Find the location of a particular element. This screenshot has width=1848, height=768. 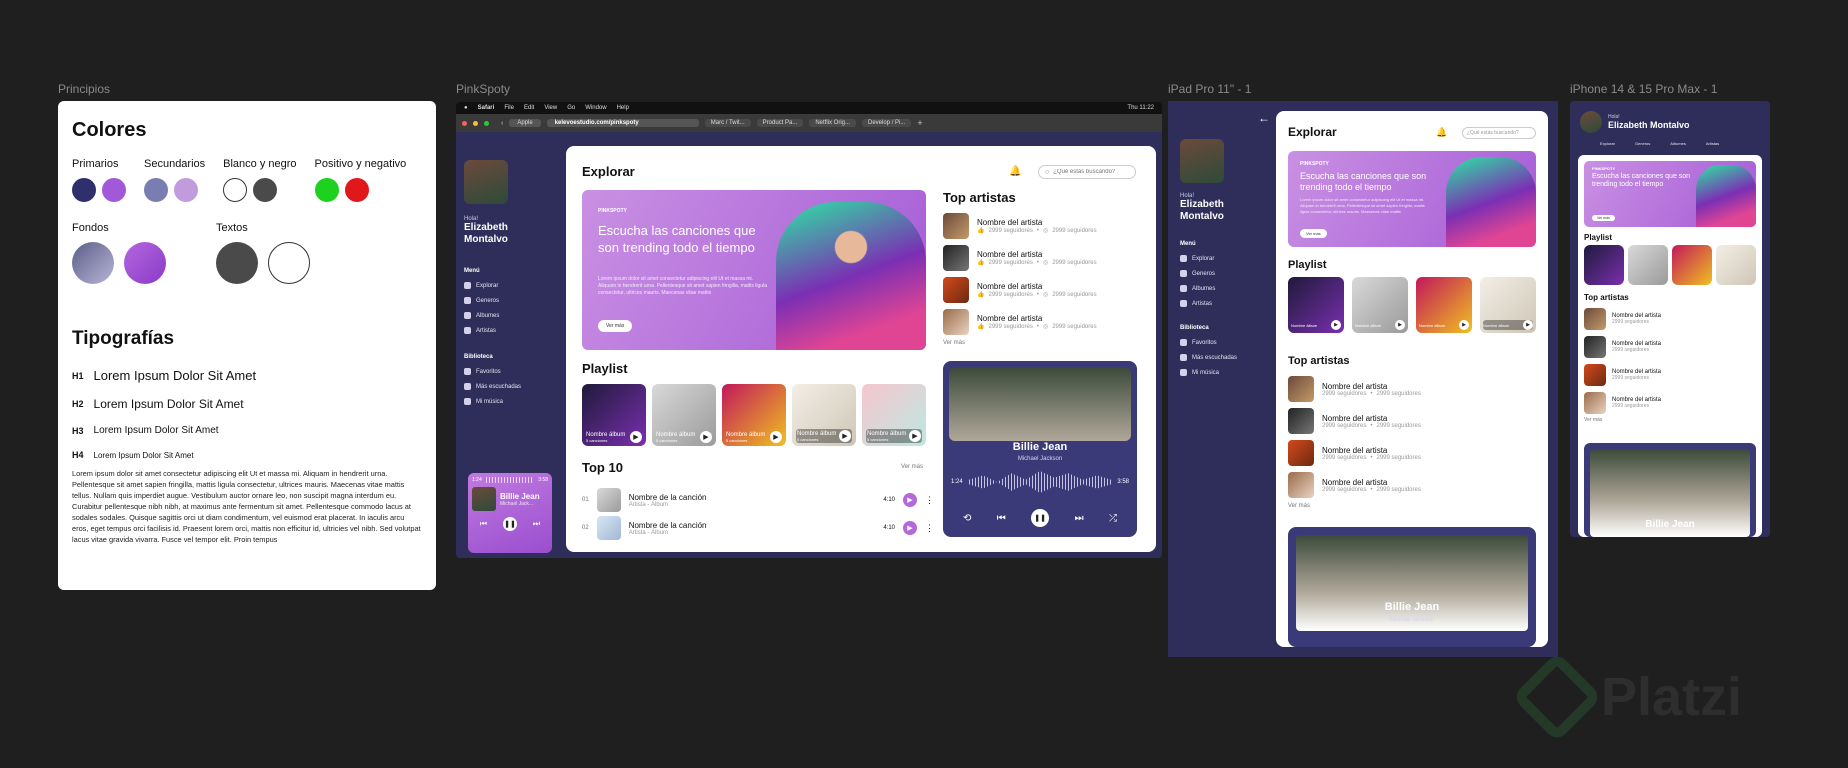

menu-help: Help is located at coordinates (623, 108).